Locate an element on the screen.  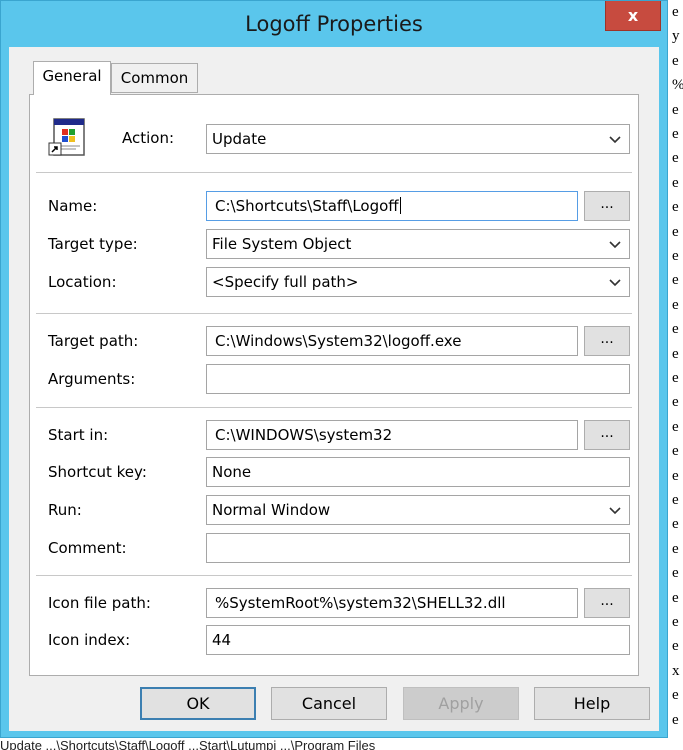
target-path-input: C:\Windows\System32\logoff.exe is located at coordinates (392, 341).